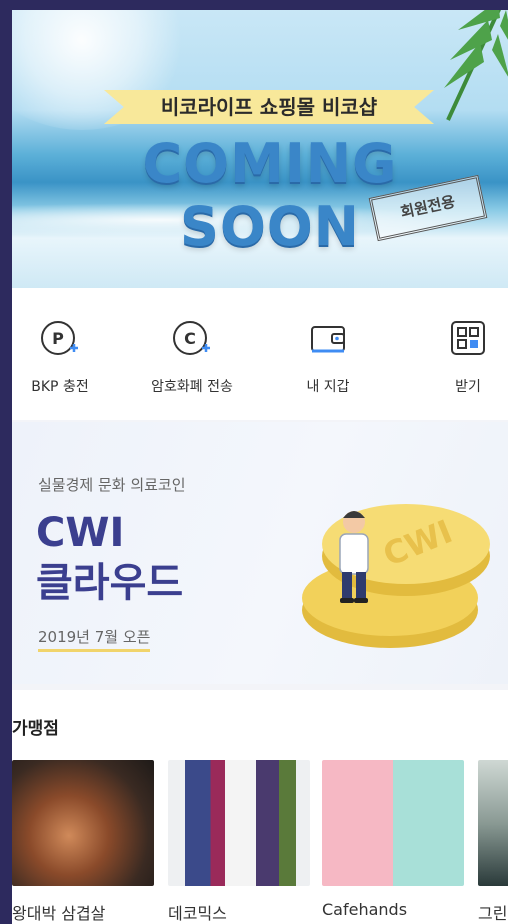 This screenshot has height=924, width=508. I want to click on crypto-send-label: 암호화폐 전송, so click(192, 387).